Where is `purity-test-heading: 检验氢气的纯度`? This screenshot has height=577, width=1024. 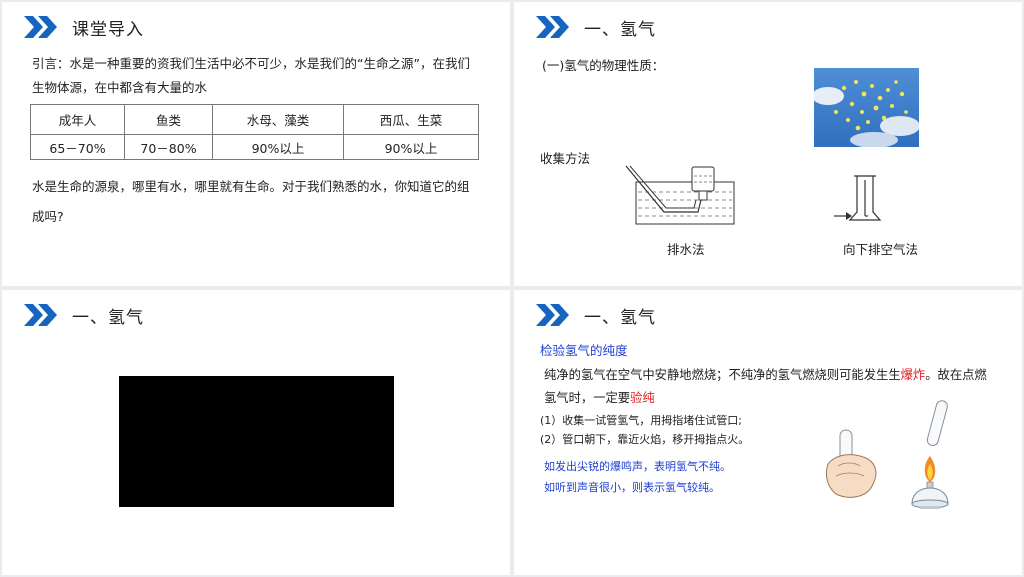 purity-test-heading: 检验氢气的纯度 is located at coordinates (584, 350).